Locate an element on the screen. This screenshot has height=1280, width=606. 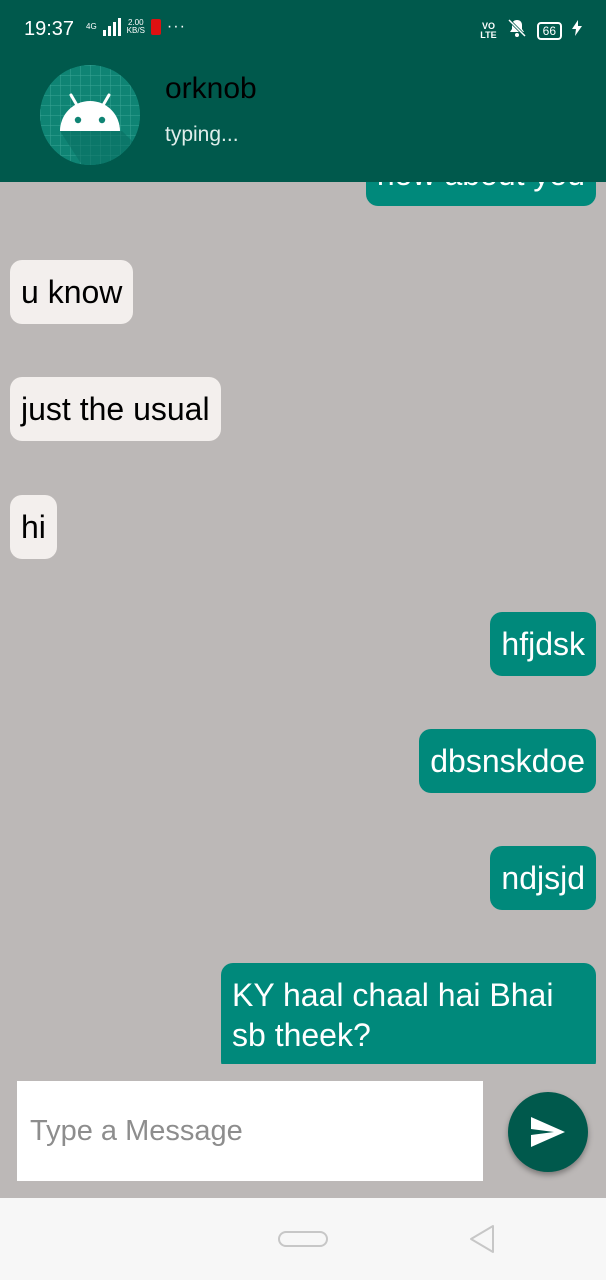
send-button is located at coordinates (548, 1132).